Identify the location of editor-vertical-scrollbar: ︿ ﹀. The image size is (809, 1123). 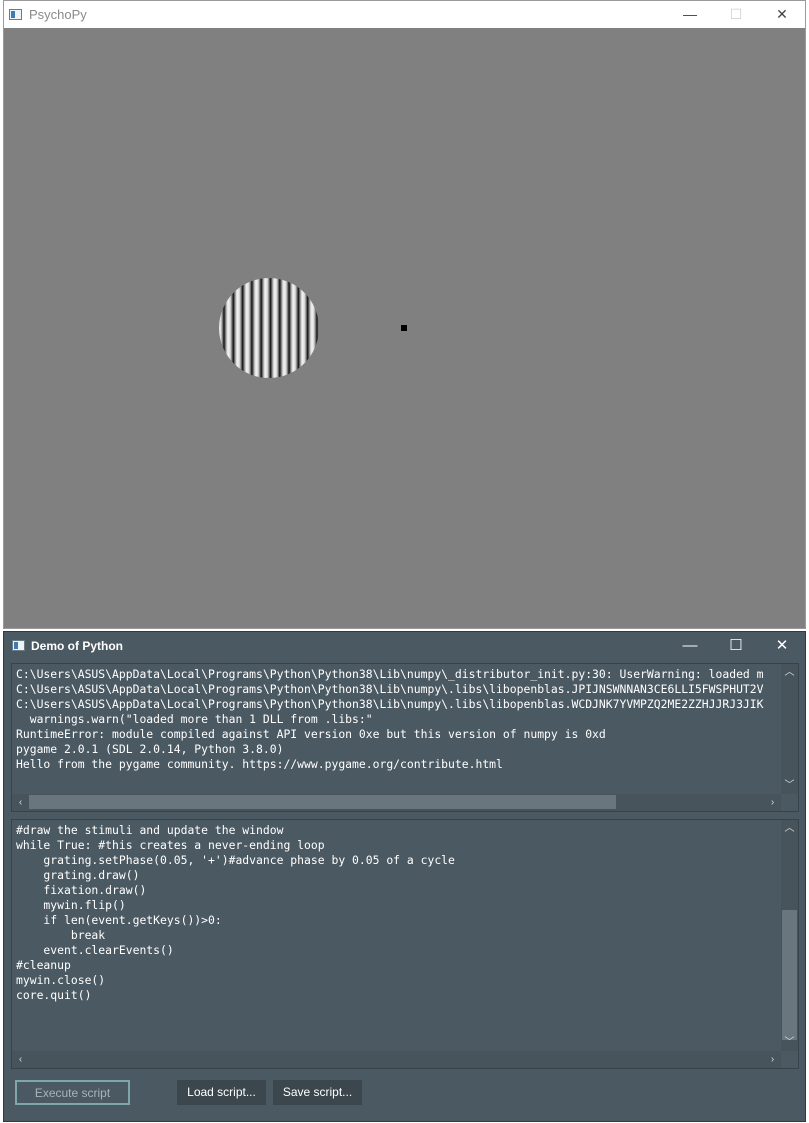
(789, 935).